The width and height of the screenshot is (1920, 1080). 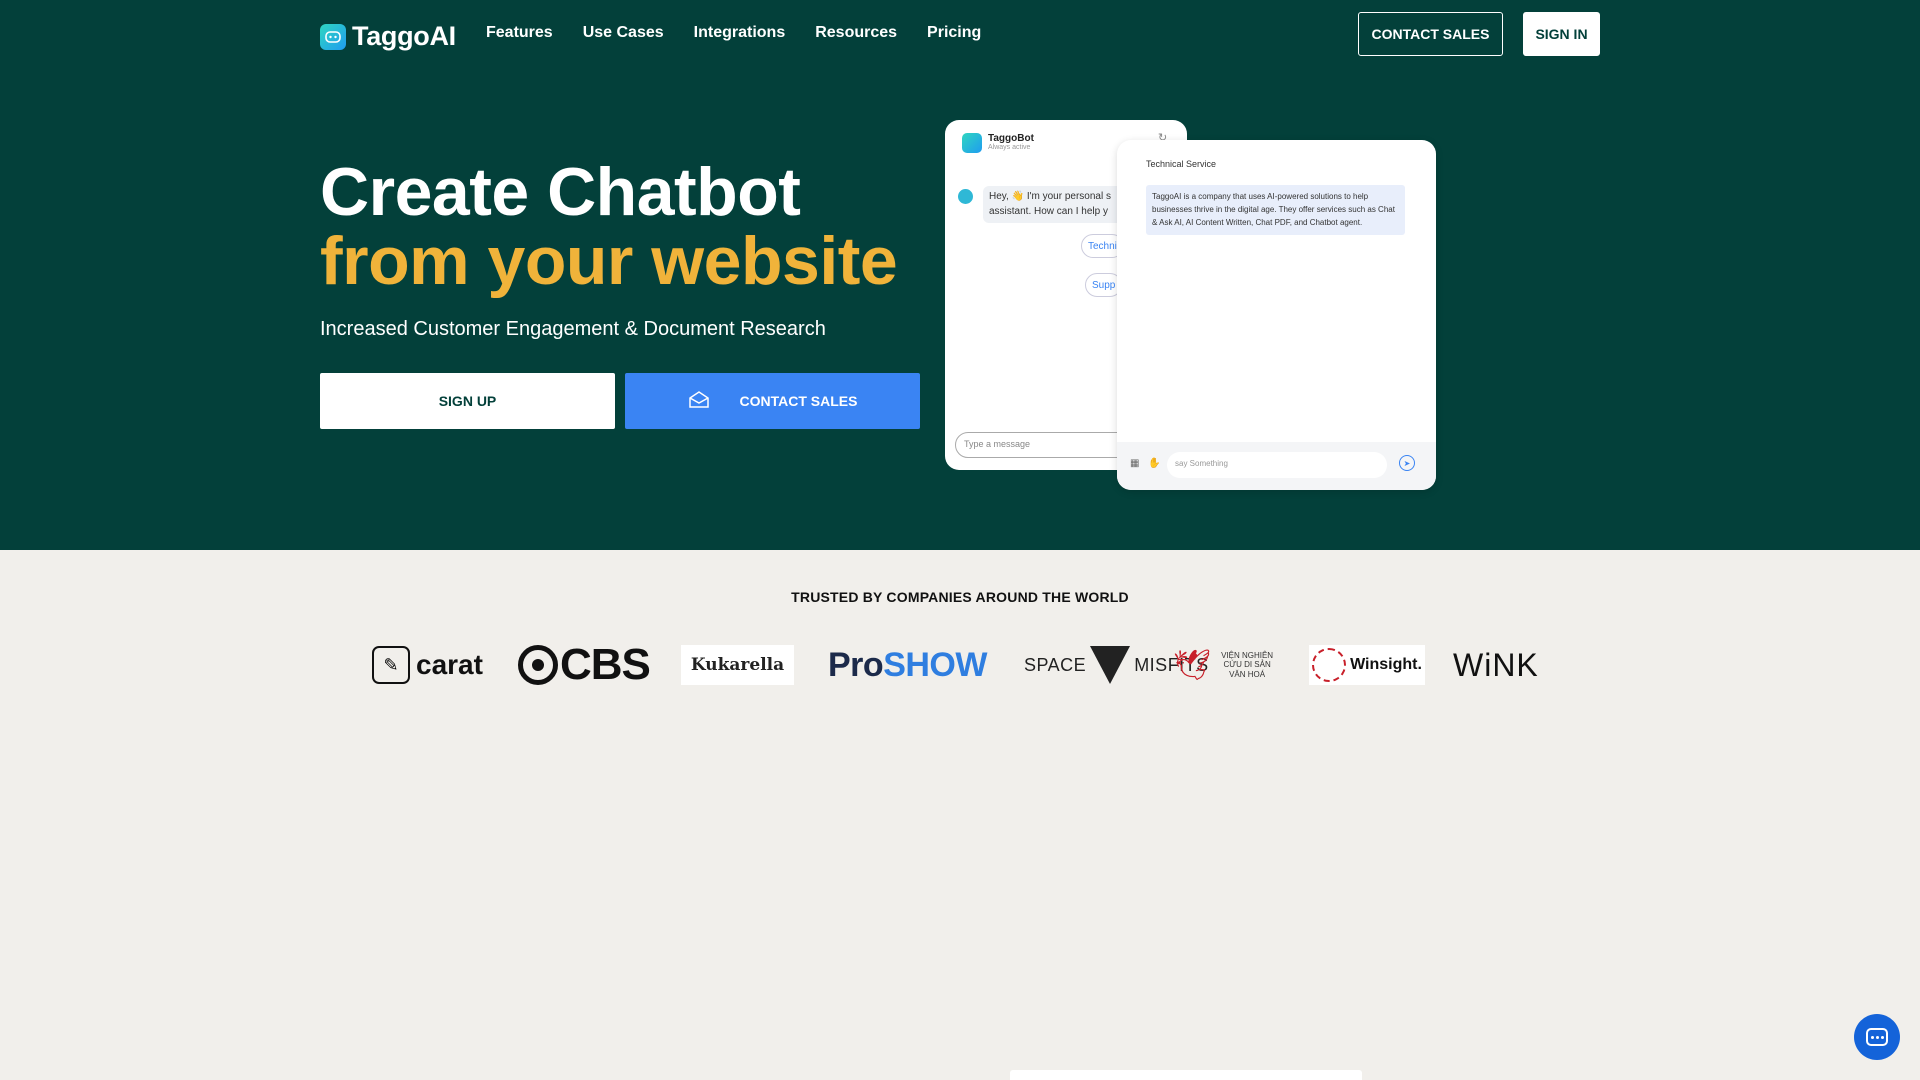 I want to click on menu-integrations: Integrations, so click(x=740, y=33).